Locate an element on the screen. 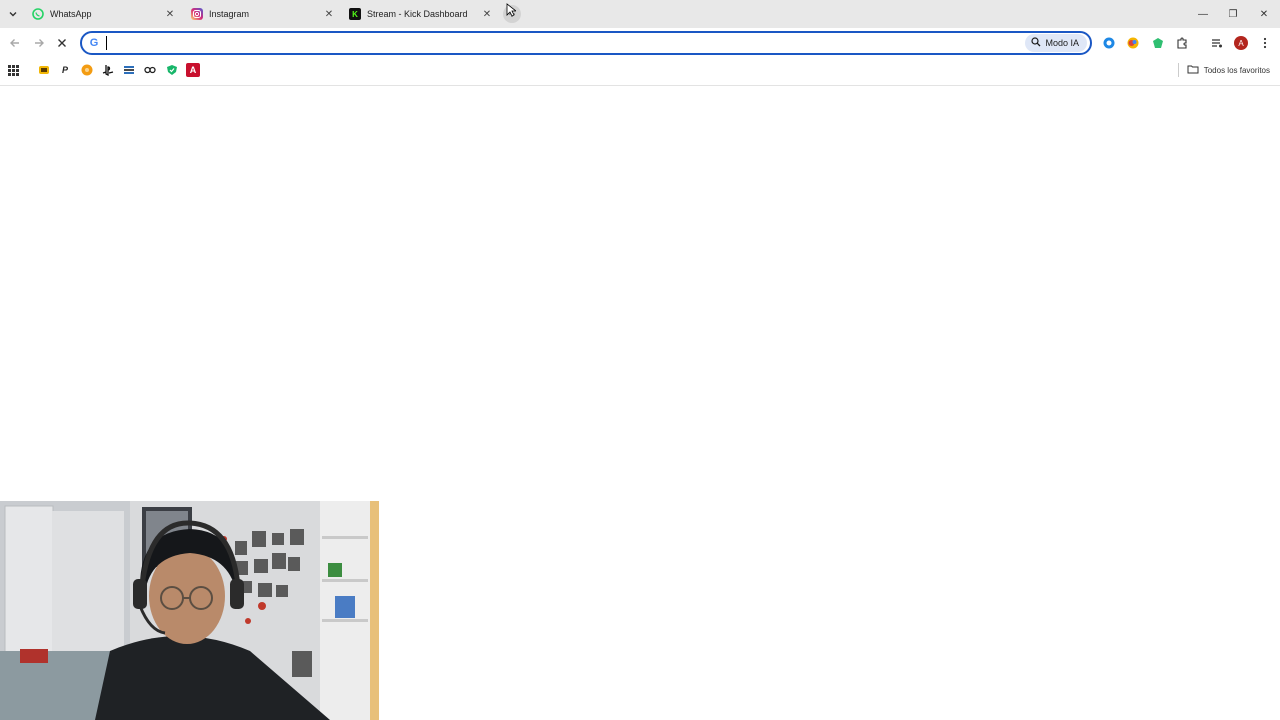  bookmark-stack-icon is located at coordinates (129, 70).